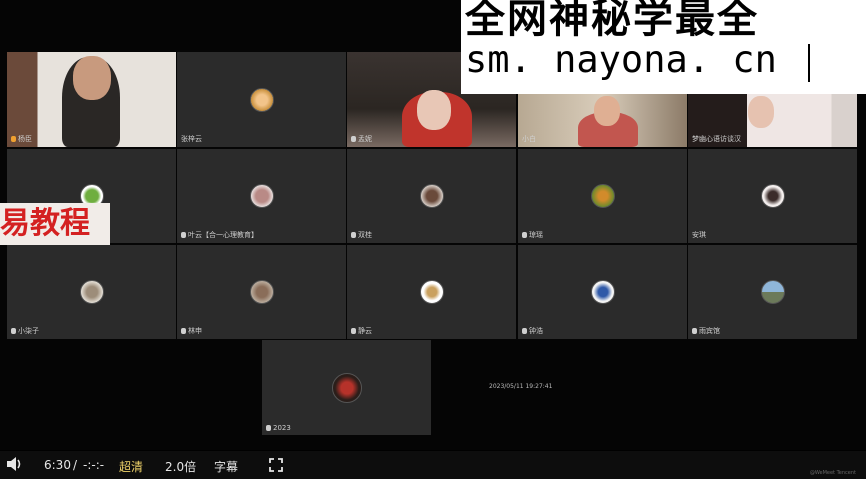 The height and width of the screenshot is (479, 866). I want to click on participant-tile: 2023, so click(346, 387).